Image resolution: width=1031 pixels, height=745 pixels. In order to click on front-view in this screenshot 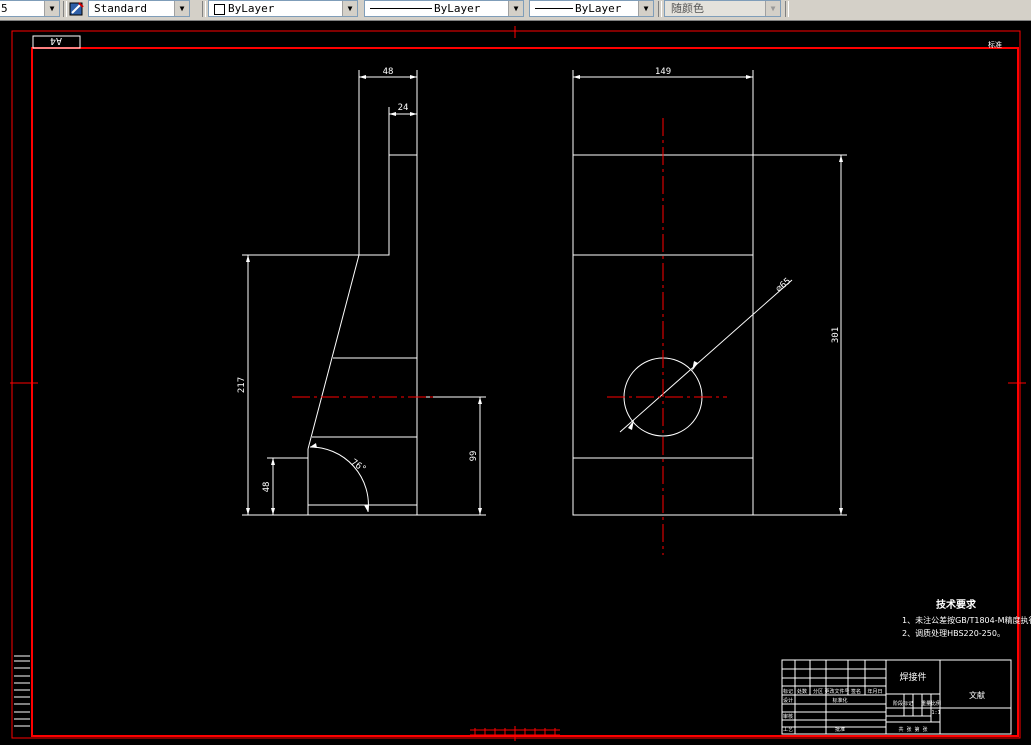, I will do `click(364, 293)`.